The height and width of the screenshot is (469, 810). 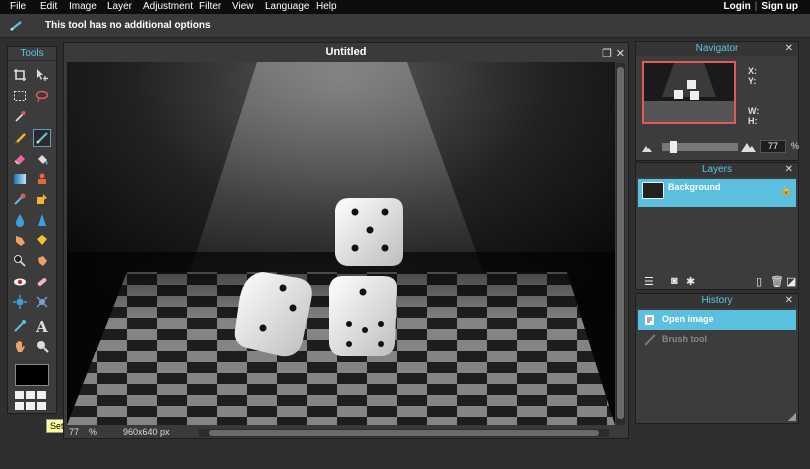 What do you see at coordinates (243, 6) in the screenshot?
I see `menu-view: View` at bounding box center [243, 6].